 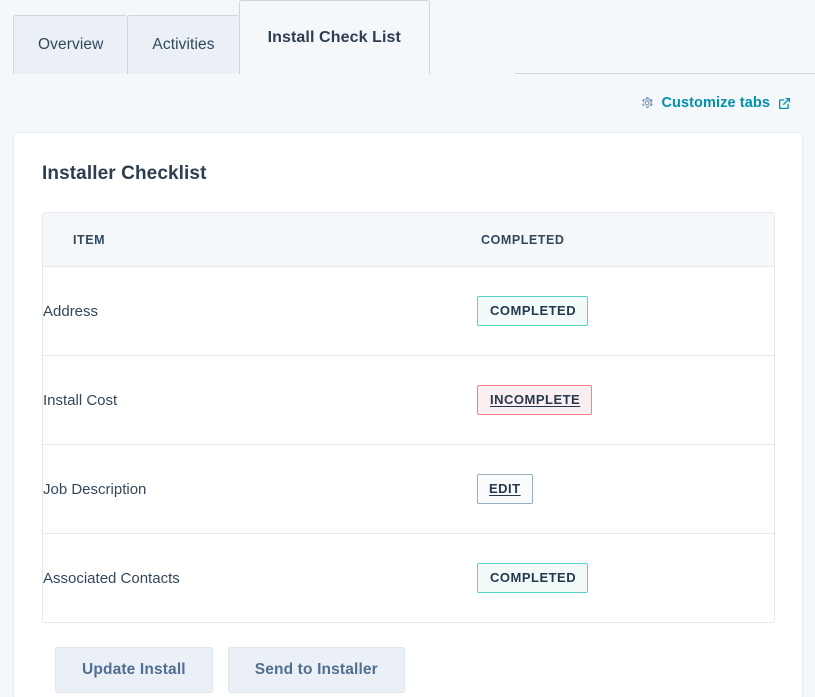 I want to click on table-header-row: ITEM COMPLETED, so click(x=408, y=240).